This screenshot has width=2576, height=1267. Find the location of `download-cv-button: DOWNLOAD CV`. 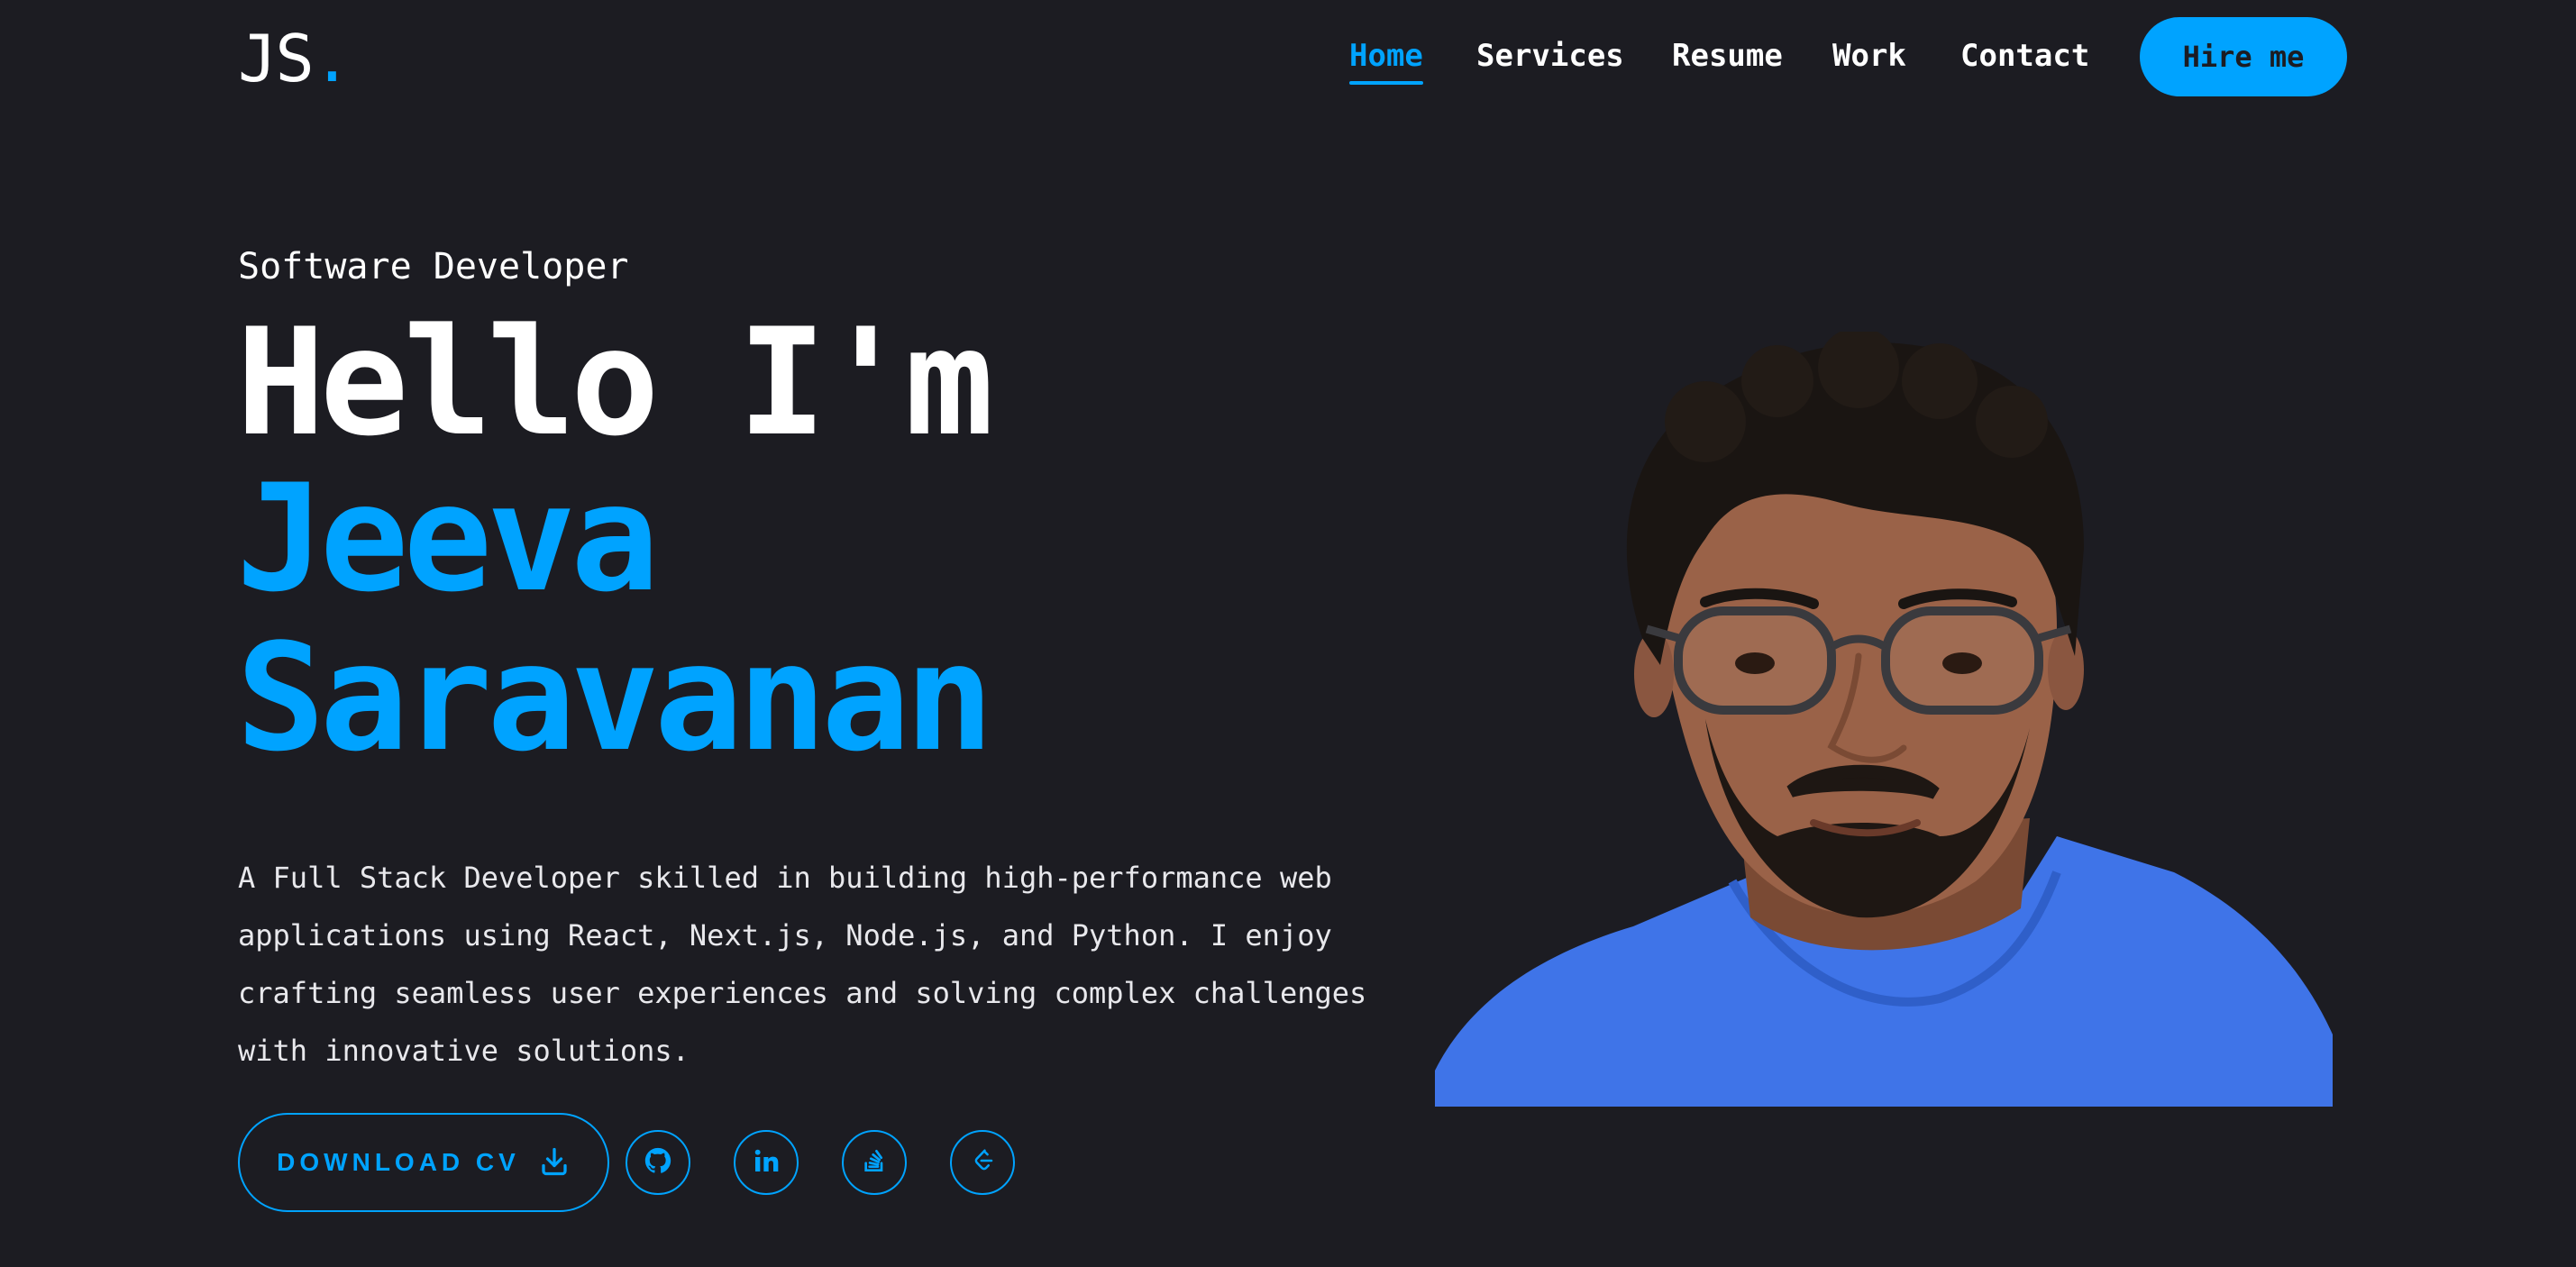

download-cv-button: DOWNLOAD CV is located at coordinates (423, 1162).